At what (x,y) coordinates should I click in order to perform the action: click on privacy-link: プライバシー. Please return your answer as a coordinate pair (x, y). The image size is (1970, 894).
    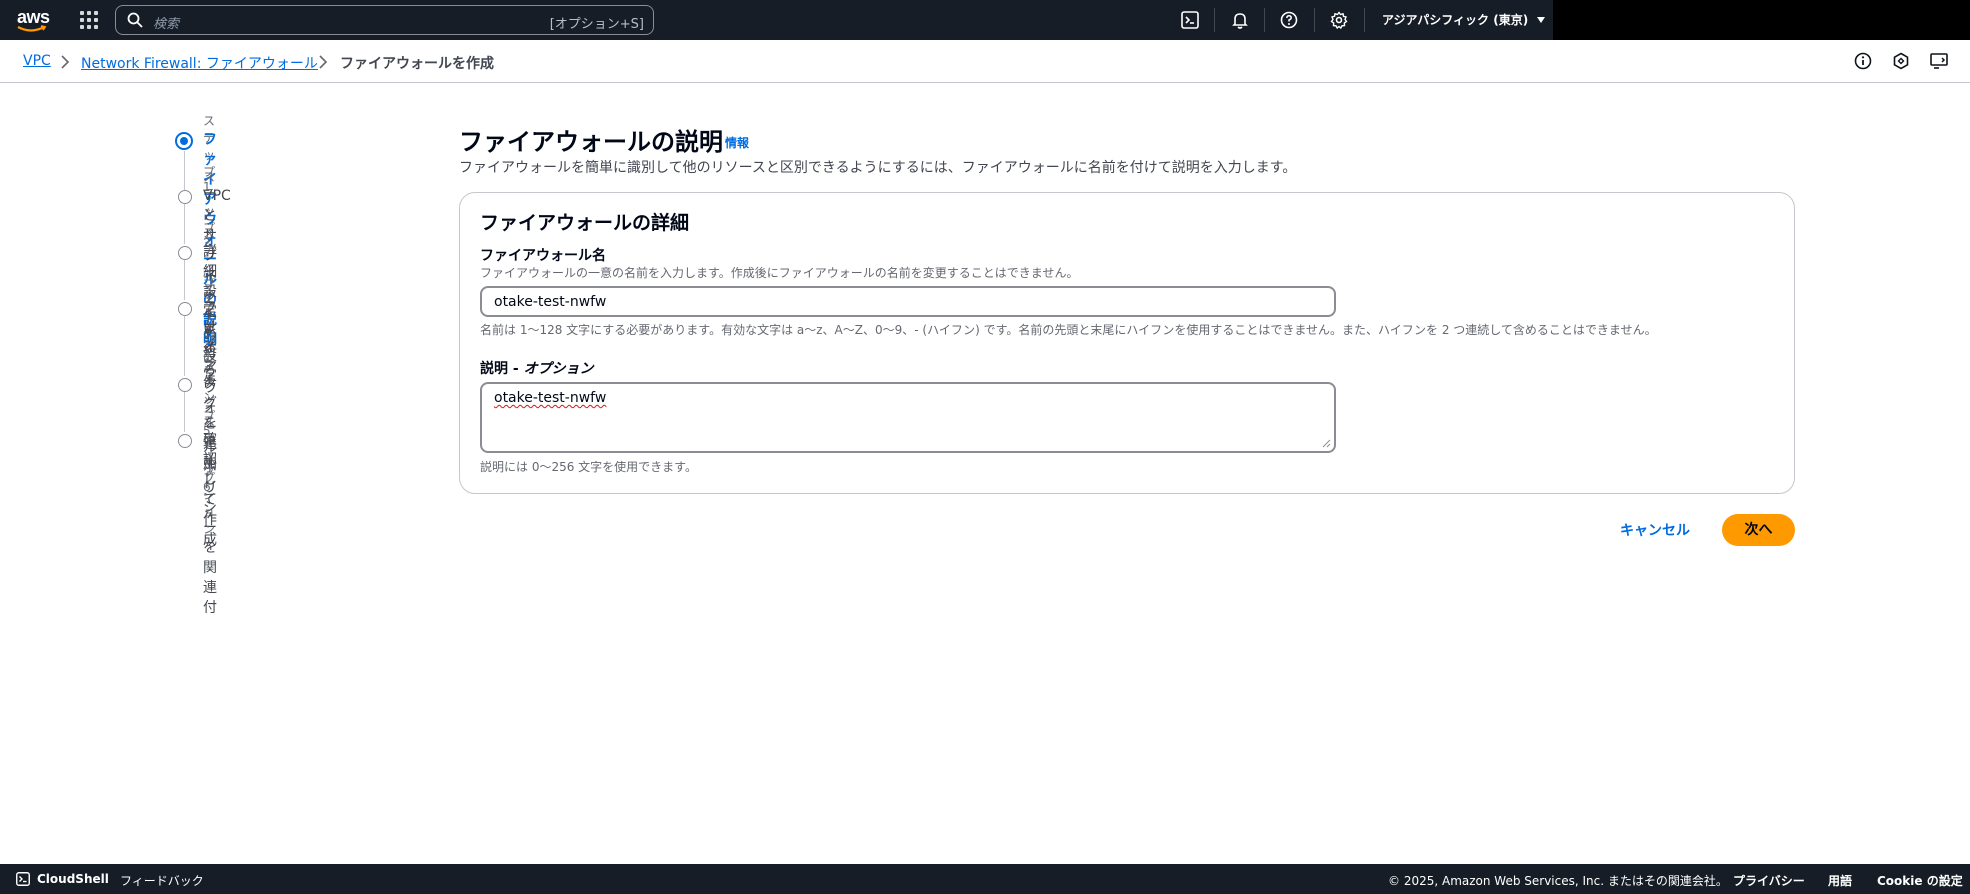
    Looking at the image, I should click on (1769, 880).